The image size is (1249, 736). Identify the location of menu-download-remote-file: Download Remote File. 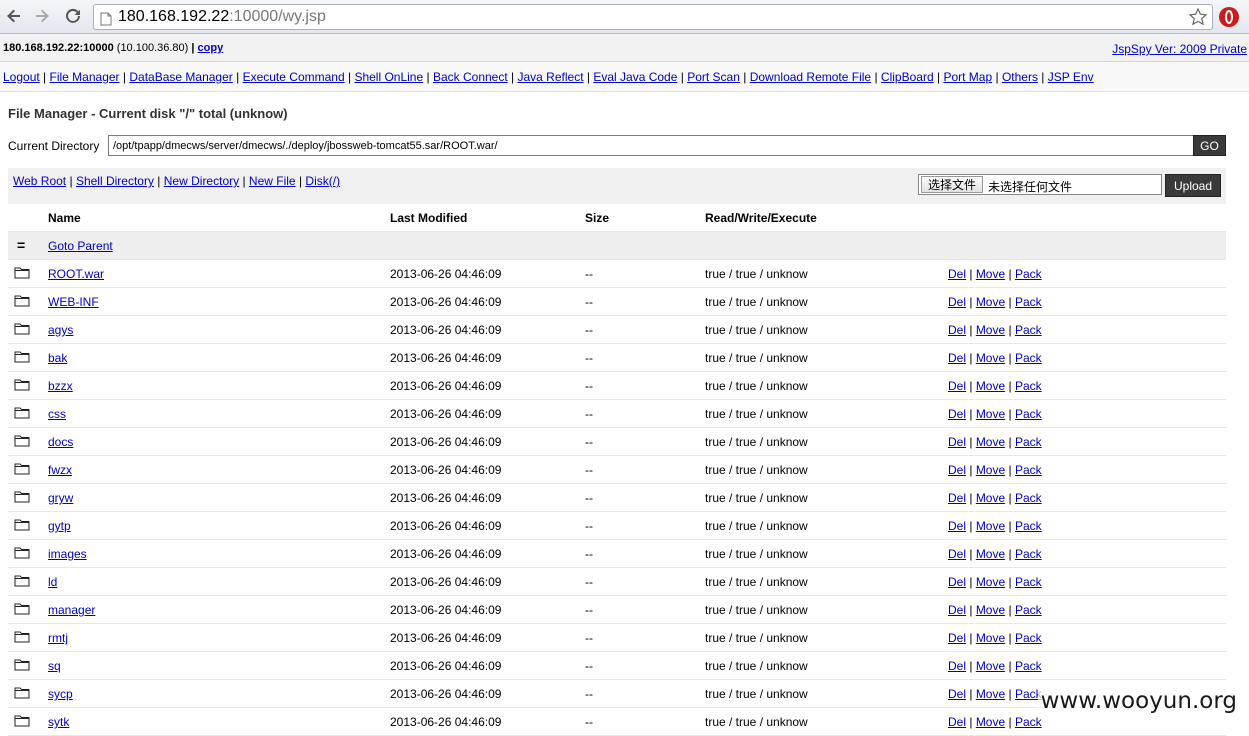
(810, 77).